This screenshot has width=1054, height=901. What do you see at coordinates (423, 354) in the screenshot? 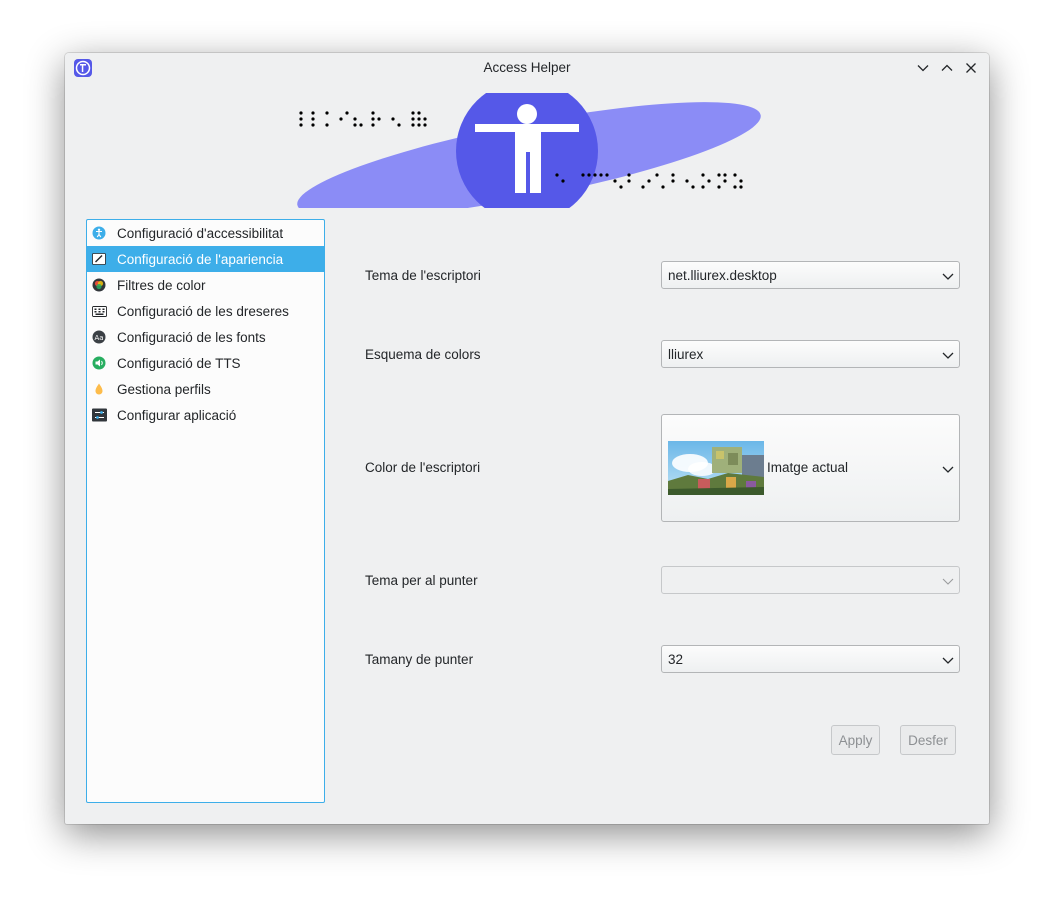
I see `color-scheme-label: Esquema de colors` at bounding box center [423, 354].